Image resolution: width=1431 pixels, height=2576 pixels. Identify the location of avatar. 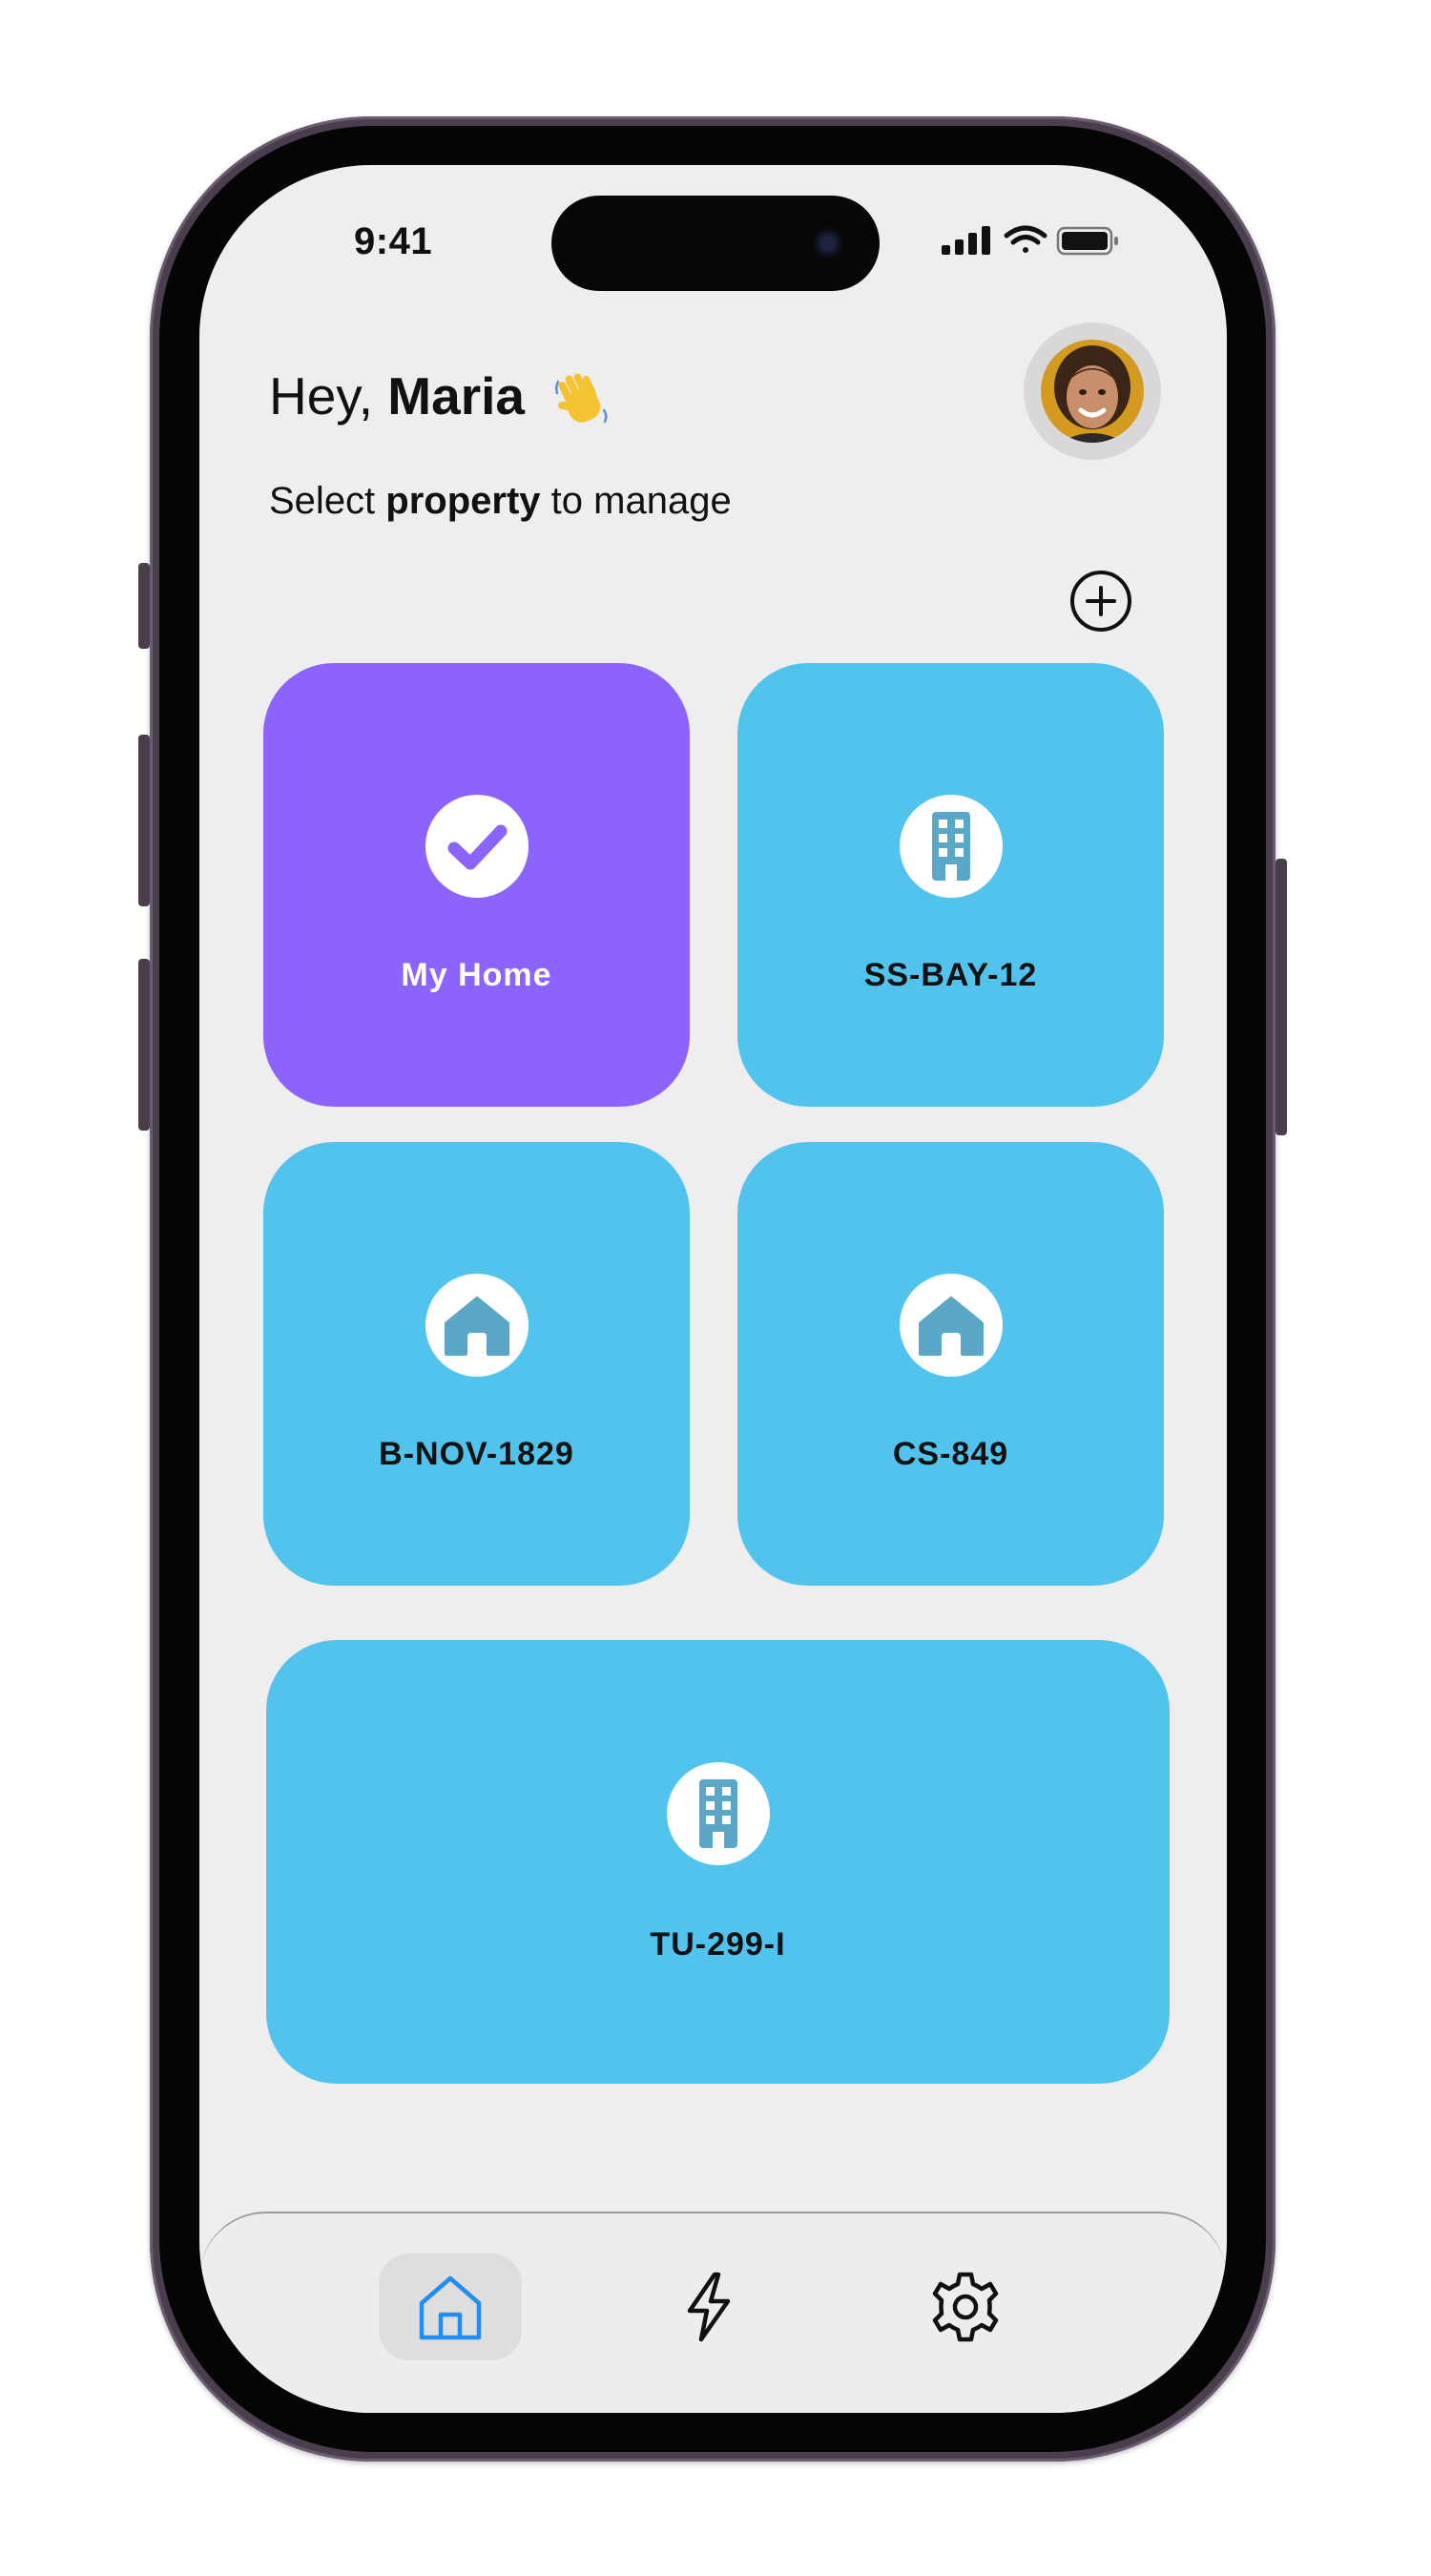
(1092, 391).